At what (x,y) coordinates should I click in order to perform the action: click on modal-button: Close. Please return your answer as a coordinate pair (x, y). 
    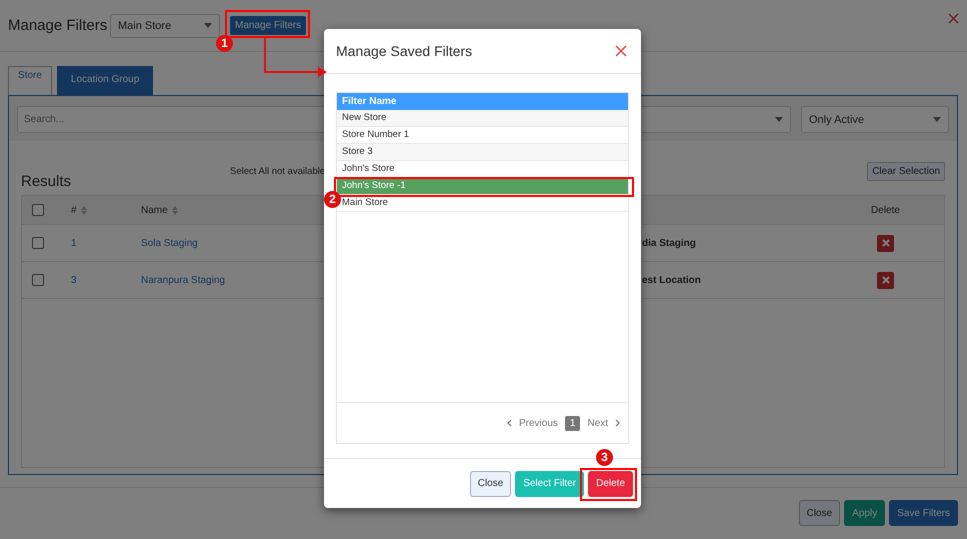
    Looking at the image, I should click on (491, 483).